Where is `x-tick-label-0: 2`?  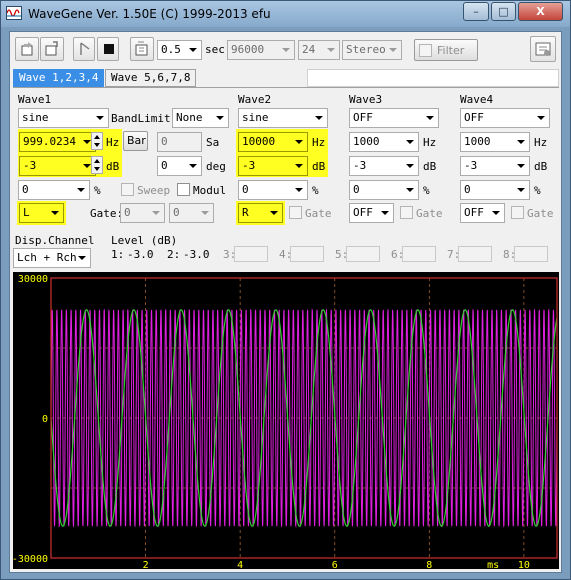 x-tick-label-0: 2 is located at coordinates (146, 564).